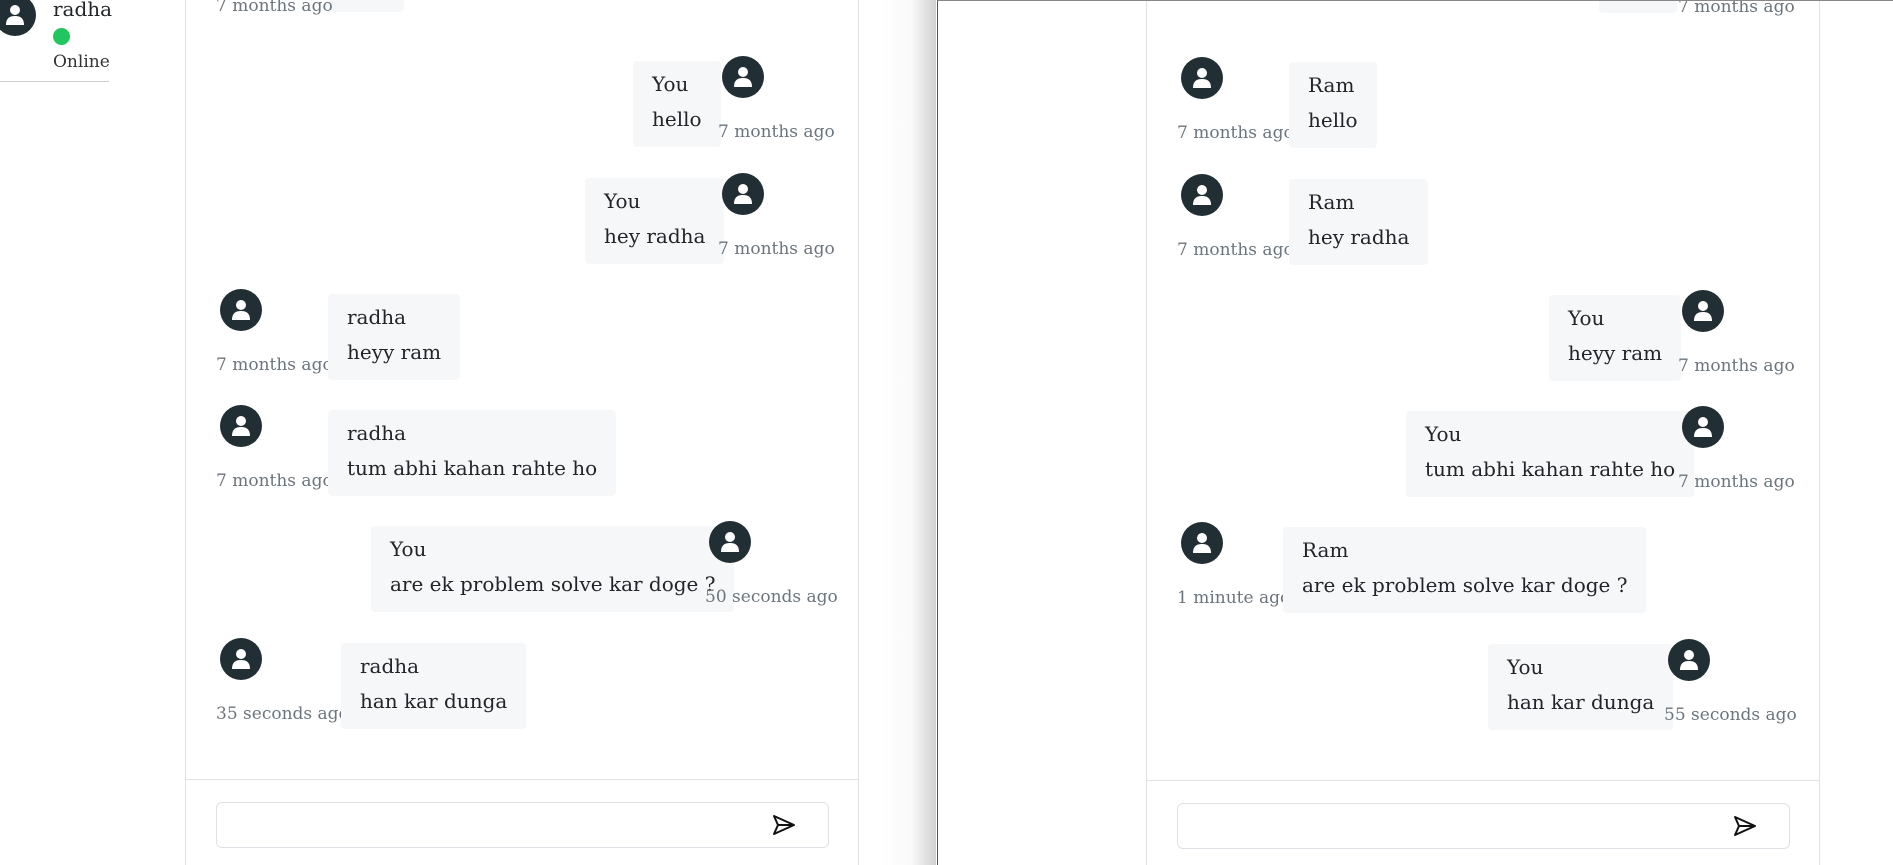 This screenshot has width=1893, height=865. I want to click on message-item: You tum abhi kahan rahte ho 7 months ago, so click(1483, 451).